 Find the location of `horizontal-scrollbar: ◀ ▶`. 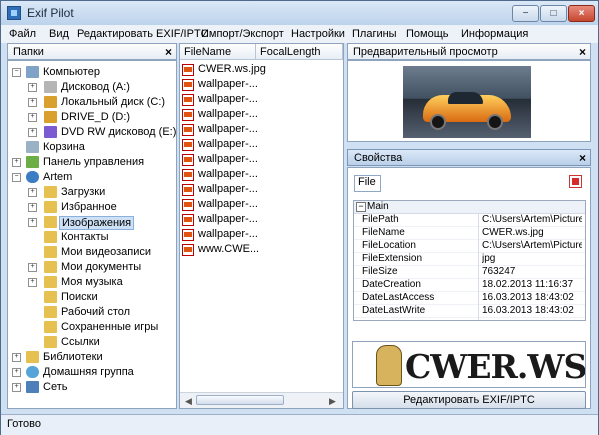

horizontal-scrollbar: ◀ ▶ is located at coordinates (261, 400).